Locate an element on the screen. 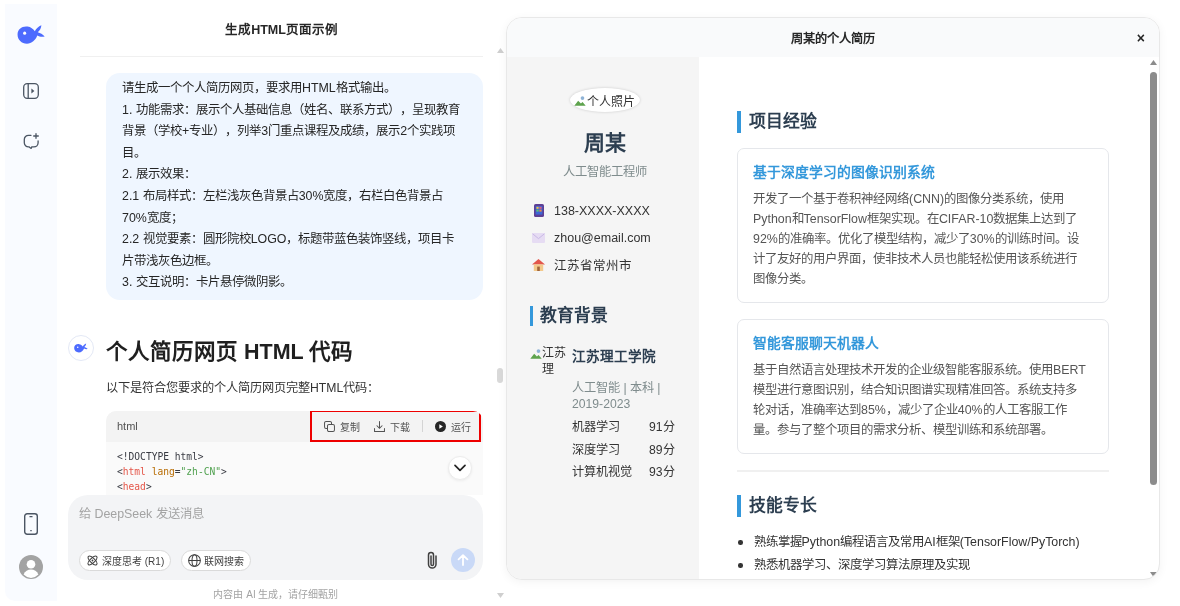 This screenshot has height=606, width=1180. message-input-field: 给 DeepSeek 发送消息 is located at coordinates (277, 526).